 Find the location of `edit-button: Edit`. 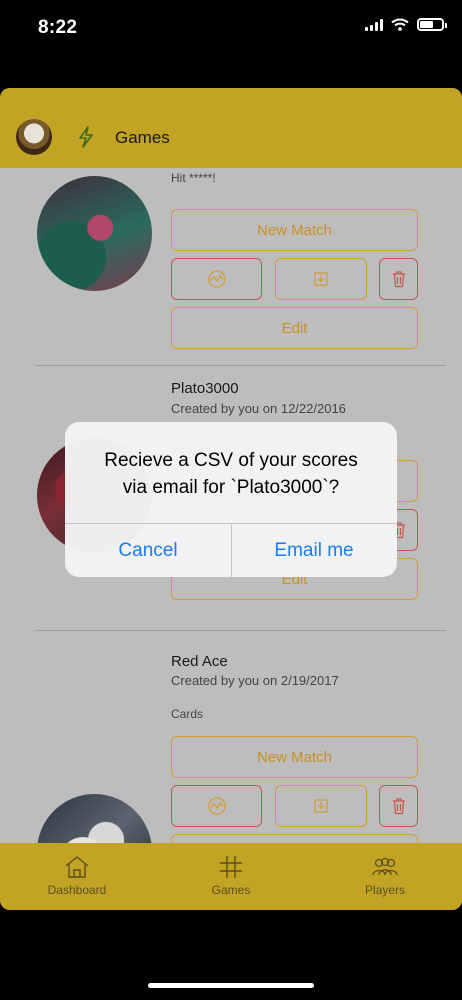

edit-button: Edit is located at coordinates (294, 328).